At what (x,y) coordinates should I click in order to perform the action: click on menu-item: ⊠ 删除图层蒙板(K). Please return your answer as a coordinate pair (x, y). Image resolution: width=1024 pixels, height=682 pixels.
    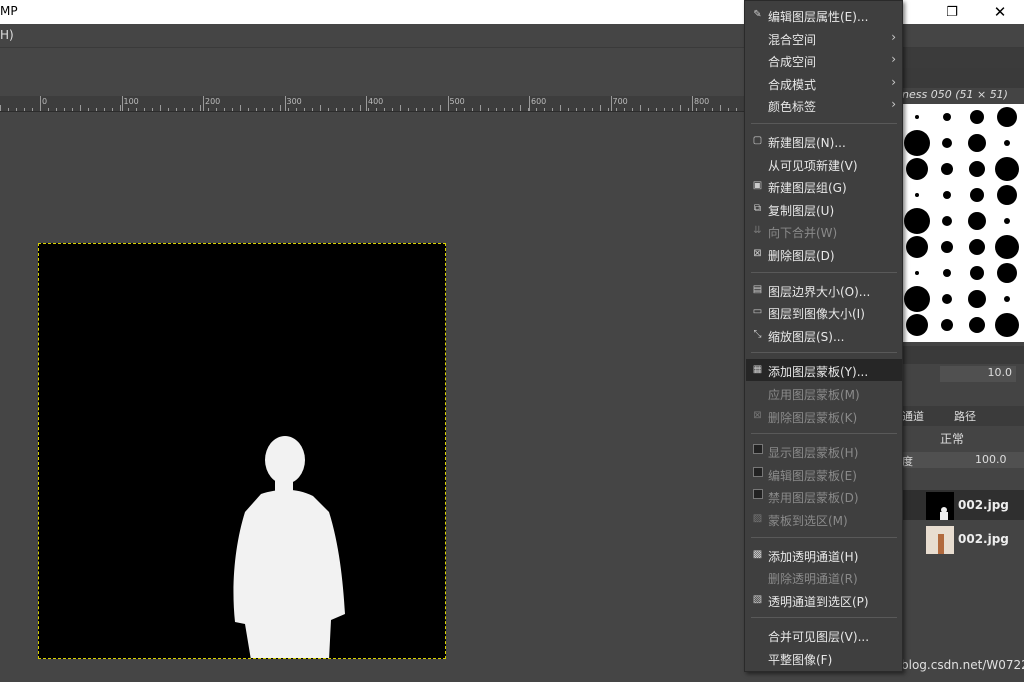
    Looking at the image, I should click on (824, 416).